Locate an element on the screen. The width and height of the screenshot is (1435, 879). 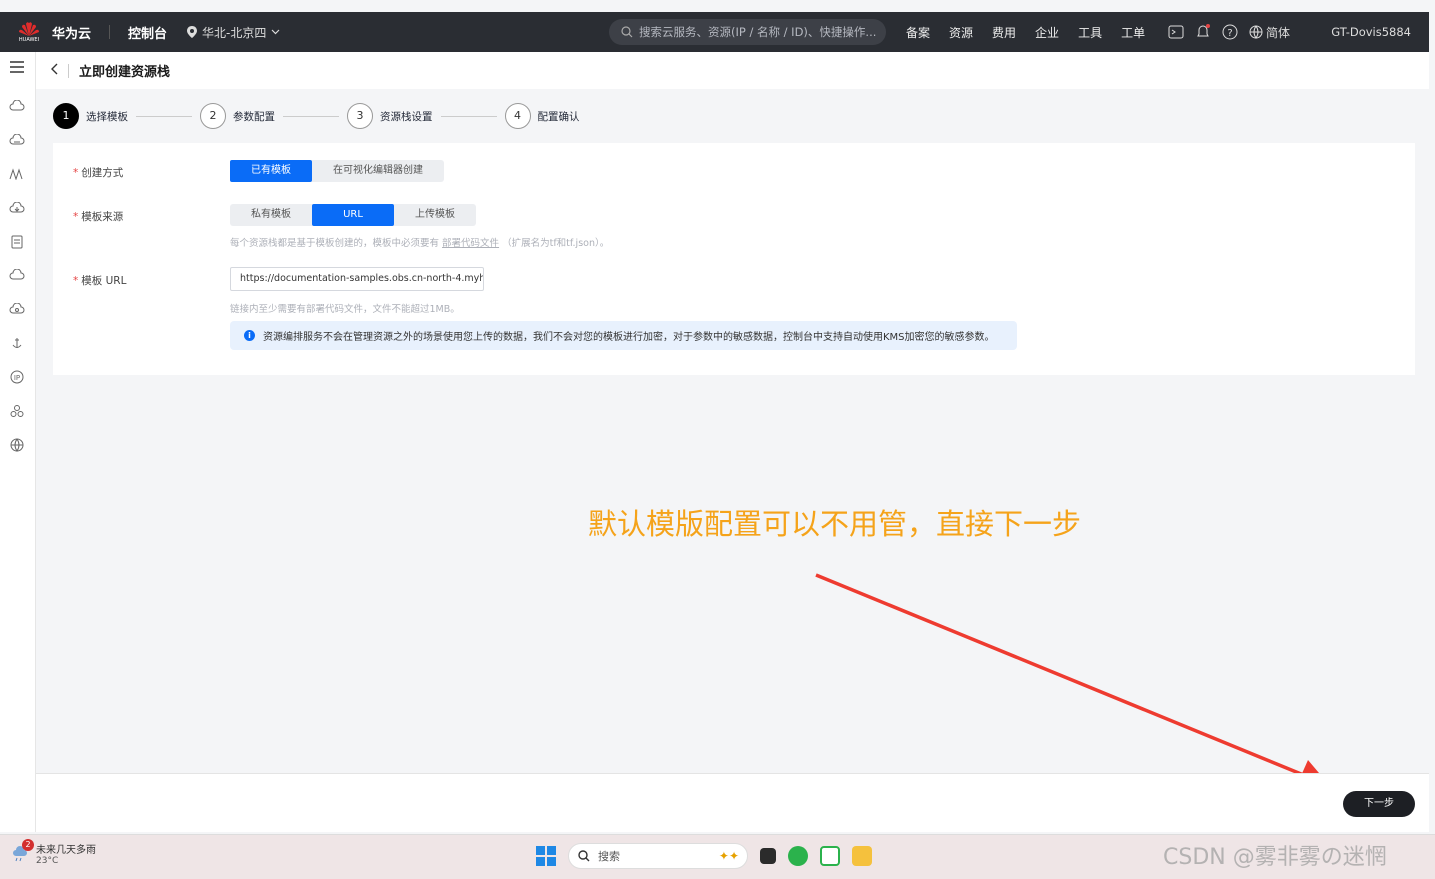
copilot-sparkle-icon: ✦✦ is located at coordinates (728, 856).